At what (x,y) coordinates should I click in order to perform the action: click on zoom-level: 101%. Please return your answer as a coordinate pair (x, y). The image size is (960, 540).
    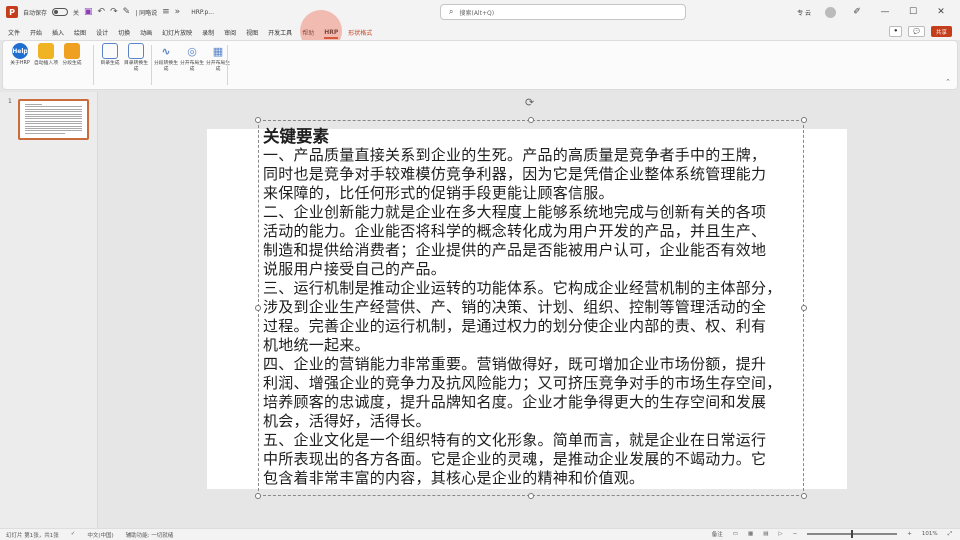
    Looking at the image, I should click on (930, 534).